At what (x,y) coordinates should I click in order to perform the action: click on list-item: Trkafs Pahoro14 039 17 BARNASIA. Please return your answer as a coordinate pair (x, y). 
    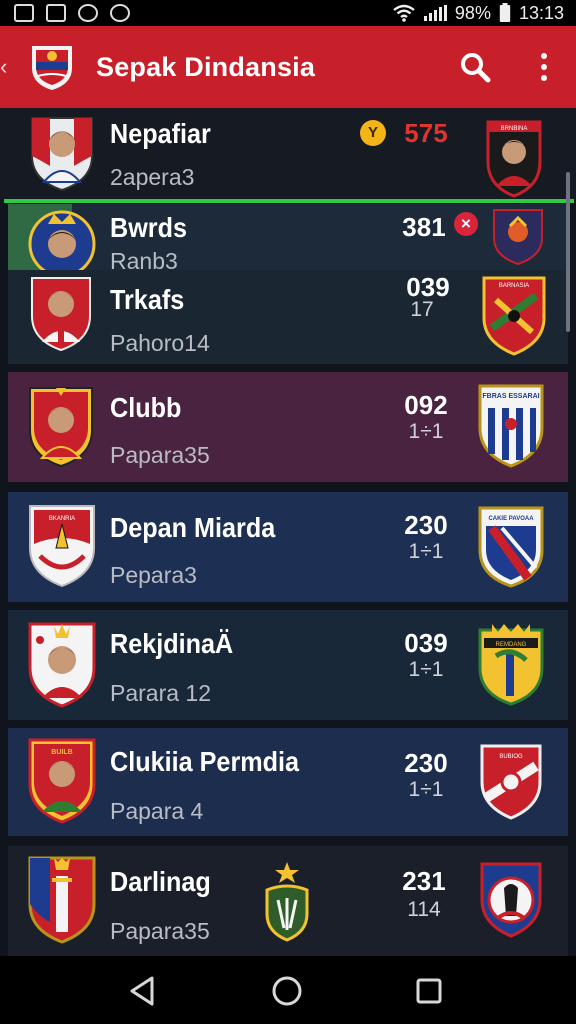
    Looking at the image, I should click on (288, 317).